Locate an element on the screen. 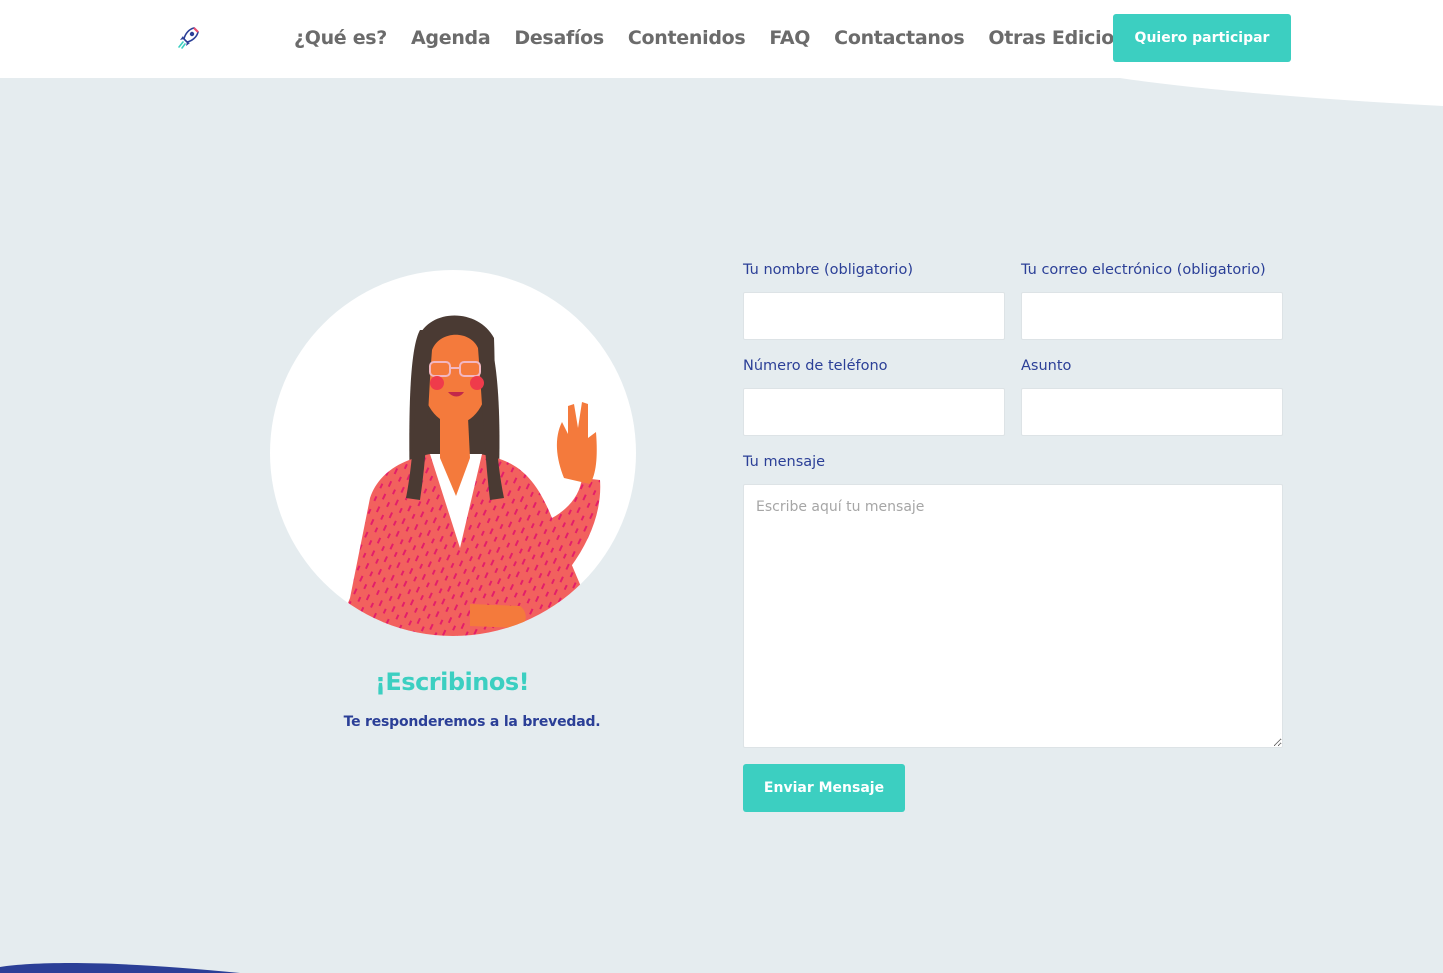 The height and width of the screenshot is (973, 1443). email-label: Tu correo electrónico (obligatorio) is located at coordinates (1143, 270).